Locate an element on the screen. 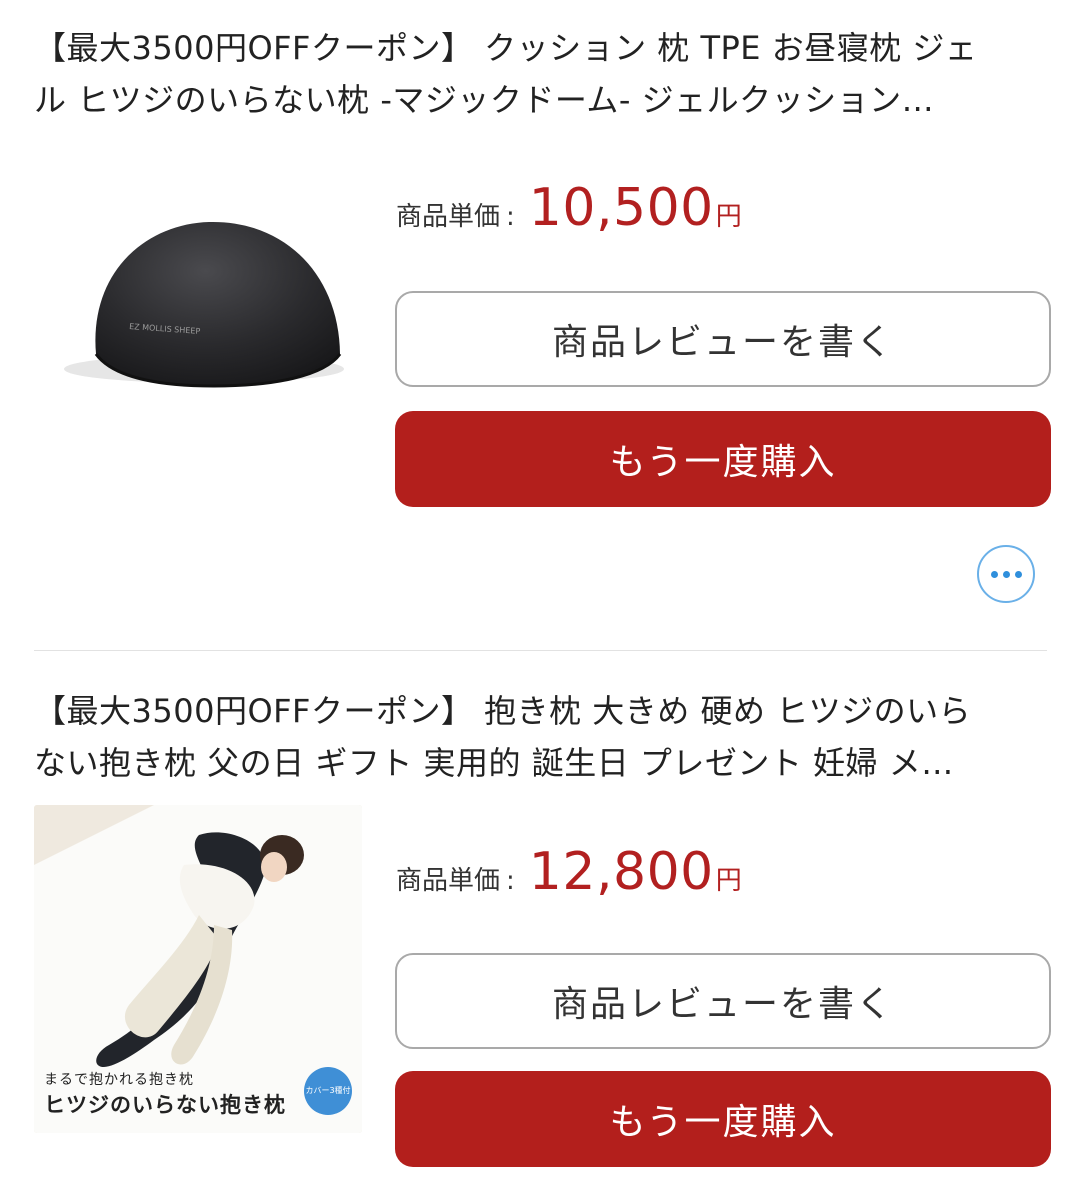 The width and height of the screenshot is (1087, 1200). cushion-product-image: EZ MOLLIS SHEEP is located at coordinates (198, 318).